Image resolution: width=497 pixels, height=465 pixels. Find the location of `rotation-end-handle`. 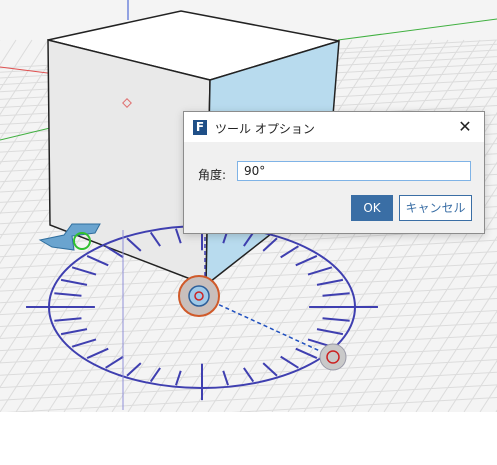

rotation-end-handle is located at coordinates (333, 357).